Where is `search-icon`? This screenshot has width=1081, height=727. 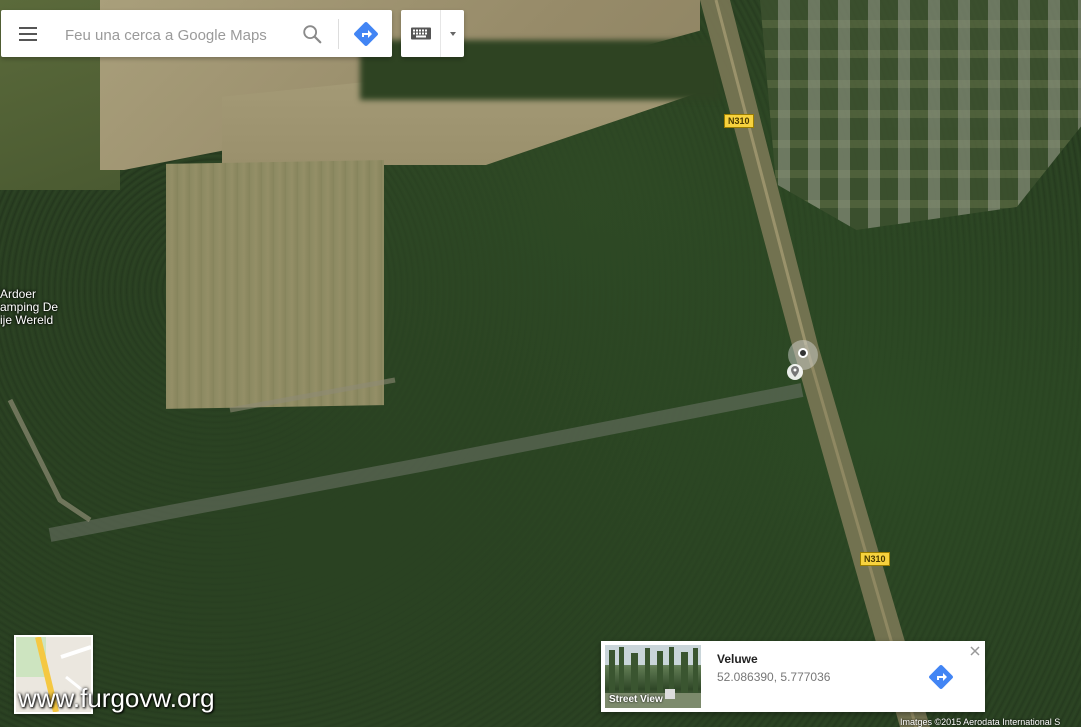 search-icon is located at coordinates (312, 34).